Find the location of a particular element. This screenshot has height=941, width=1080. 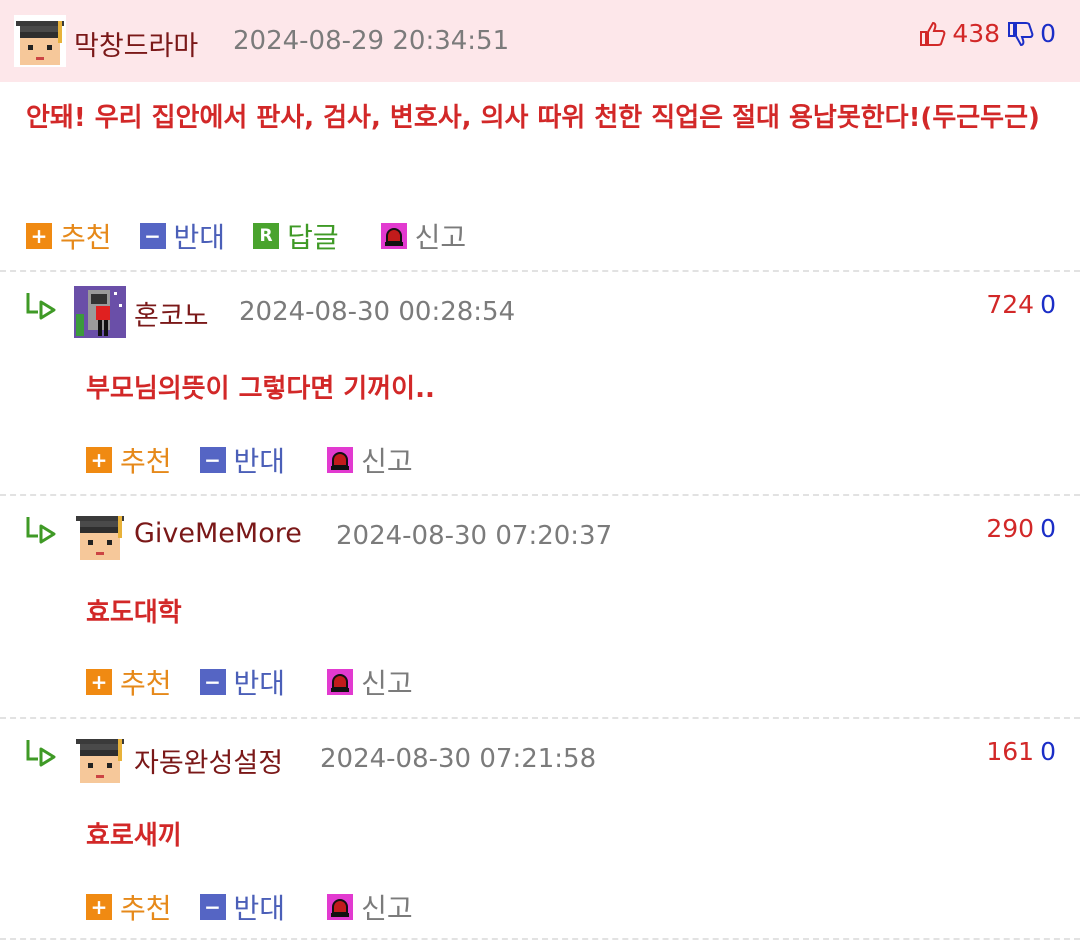

main-comment-header: 막창드라마 2024-08-29 20:34:51 438 0 is located at coordinates (540, 41).